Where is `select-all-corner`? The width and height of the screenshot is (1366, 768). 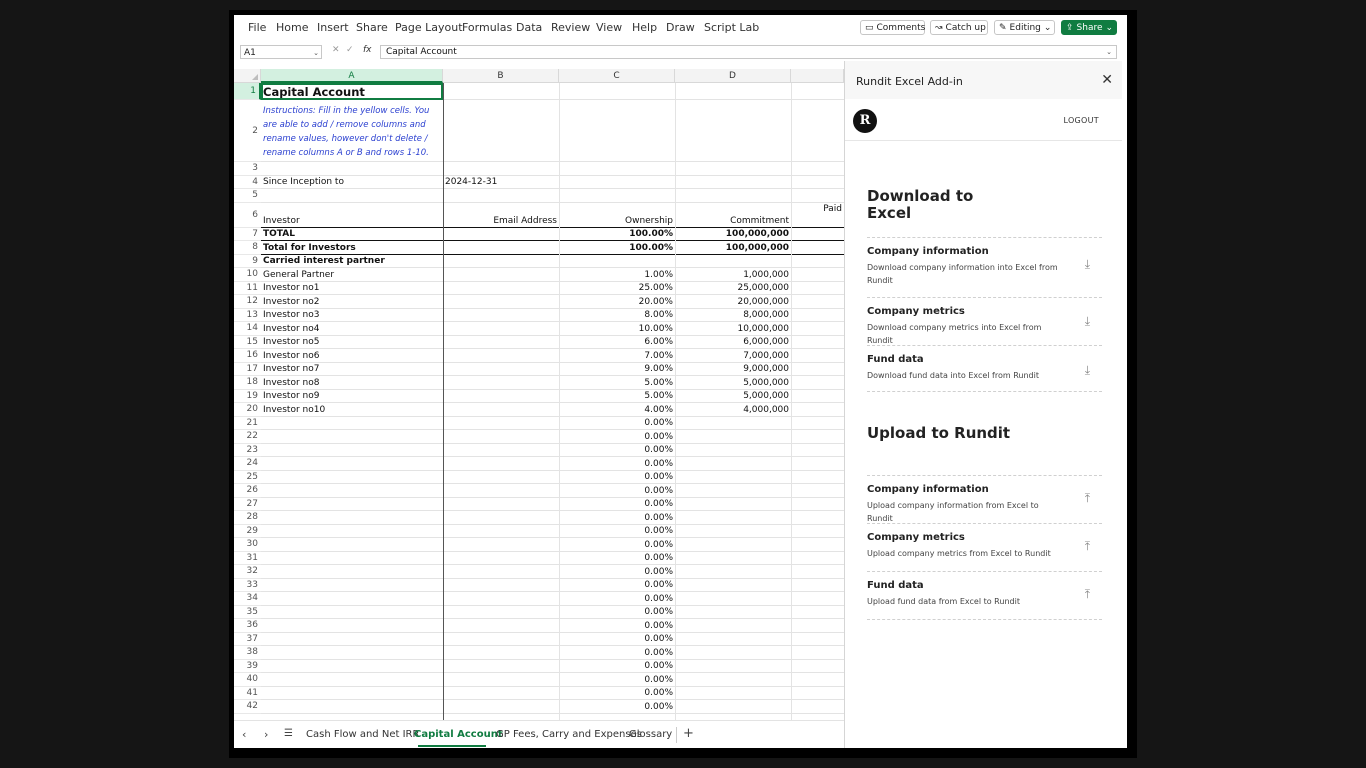
select-all-corner is located at coordinates (247, 76).